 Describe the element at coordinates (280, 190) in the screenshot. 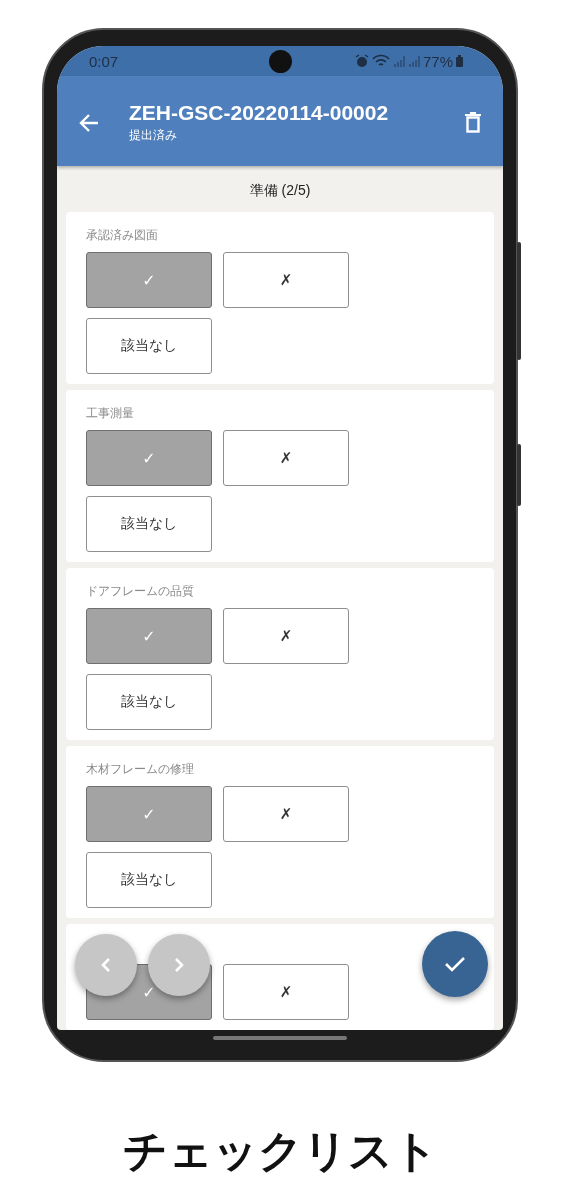

I see `section-title: 準備 (2/5)` at that location.